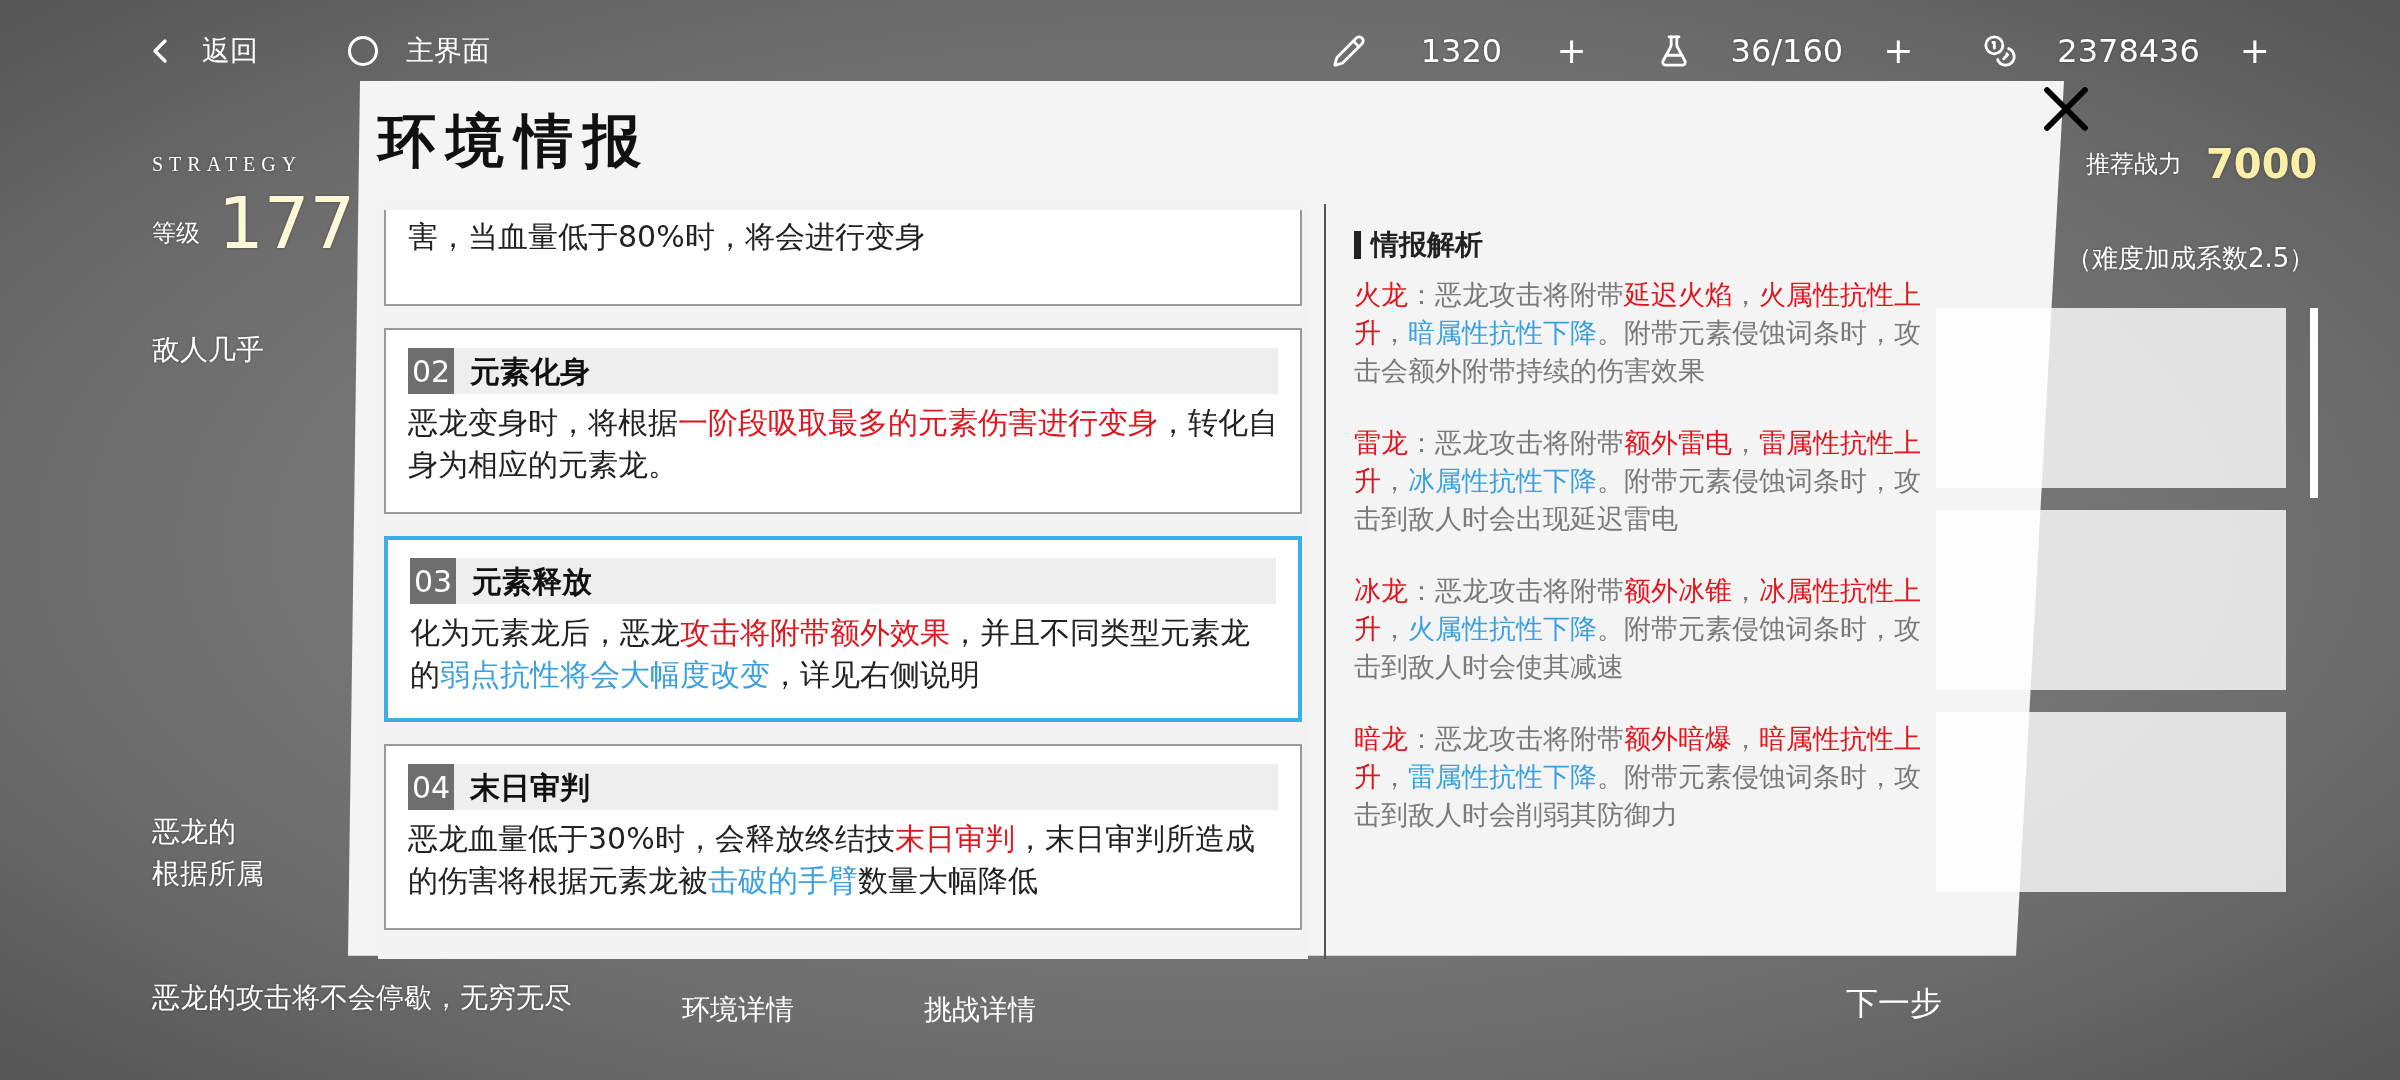 Image resolution: width=2400 pixels, height=1080 pixels. I want to click on card-number: 02, so click(431, 371).